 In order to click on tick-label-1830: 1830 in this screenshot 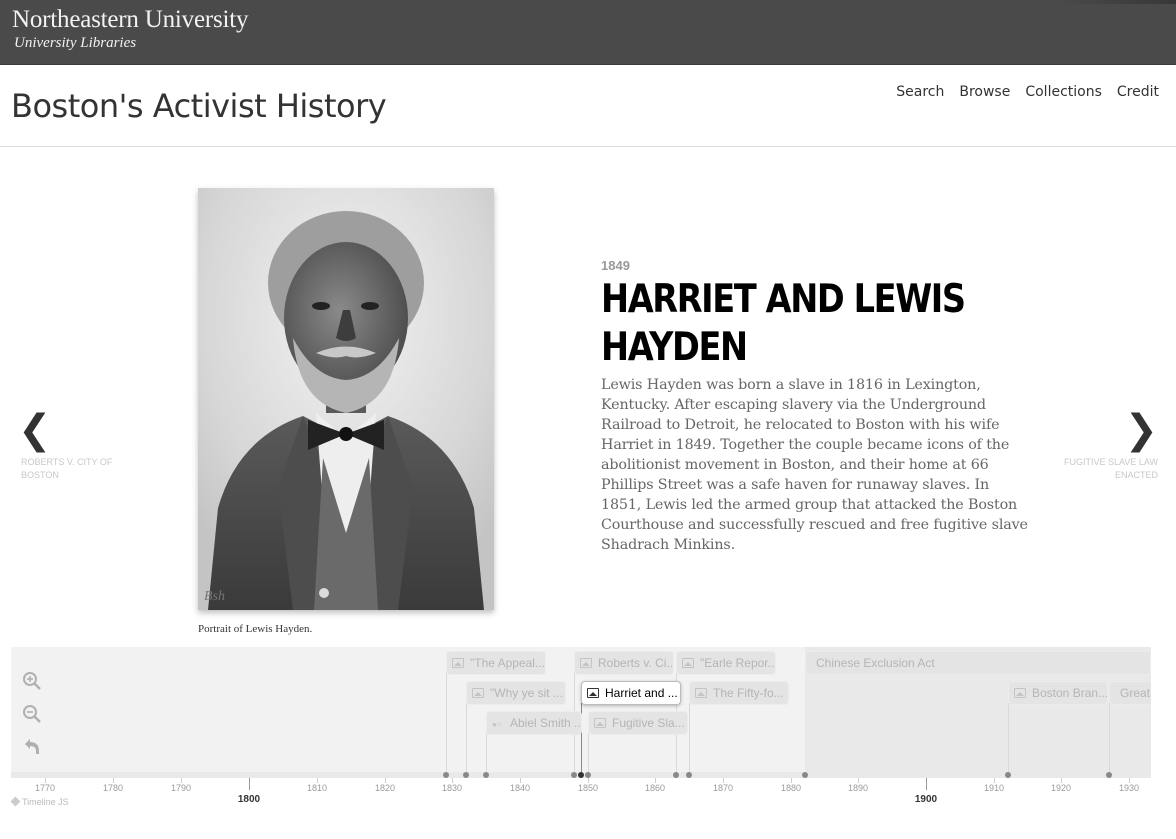, I will do `click(452, 788)`.